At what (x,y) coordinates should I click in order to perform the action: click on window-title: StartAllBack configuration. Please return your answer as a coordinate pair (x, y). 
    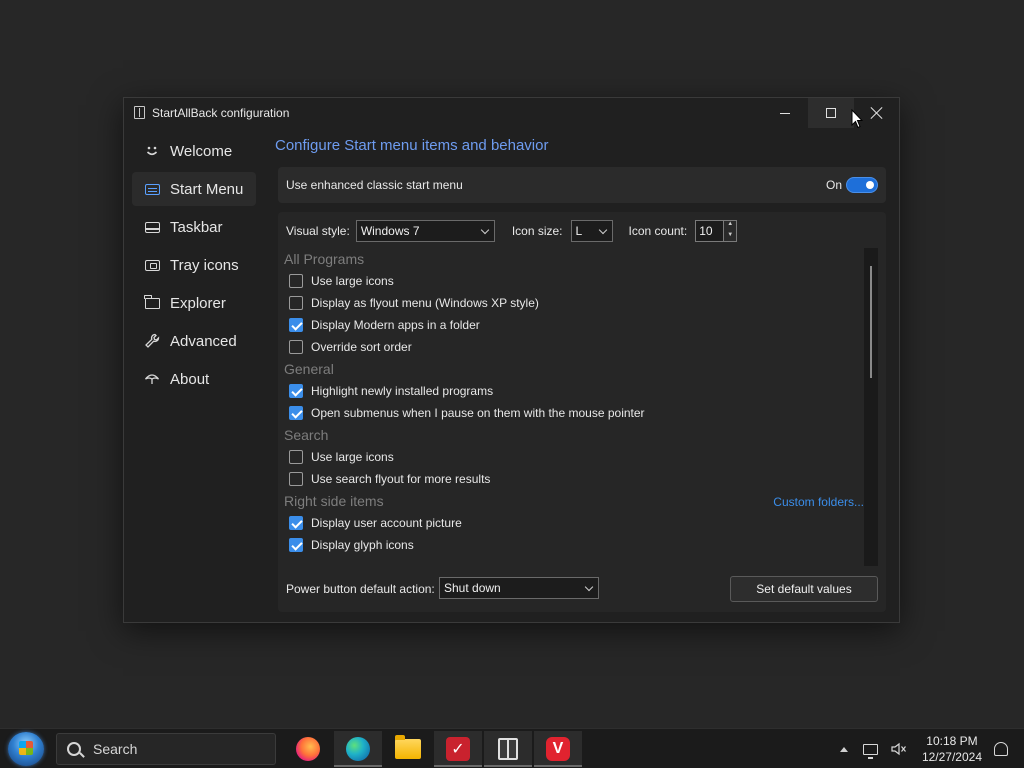
    Looking at the image, I should click on (221, 113).